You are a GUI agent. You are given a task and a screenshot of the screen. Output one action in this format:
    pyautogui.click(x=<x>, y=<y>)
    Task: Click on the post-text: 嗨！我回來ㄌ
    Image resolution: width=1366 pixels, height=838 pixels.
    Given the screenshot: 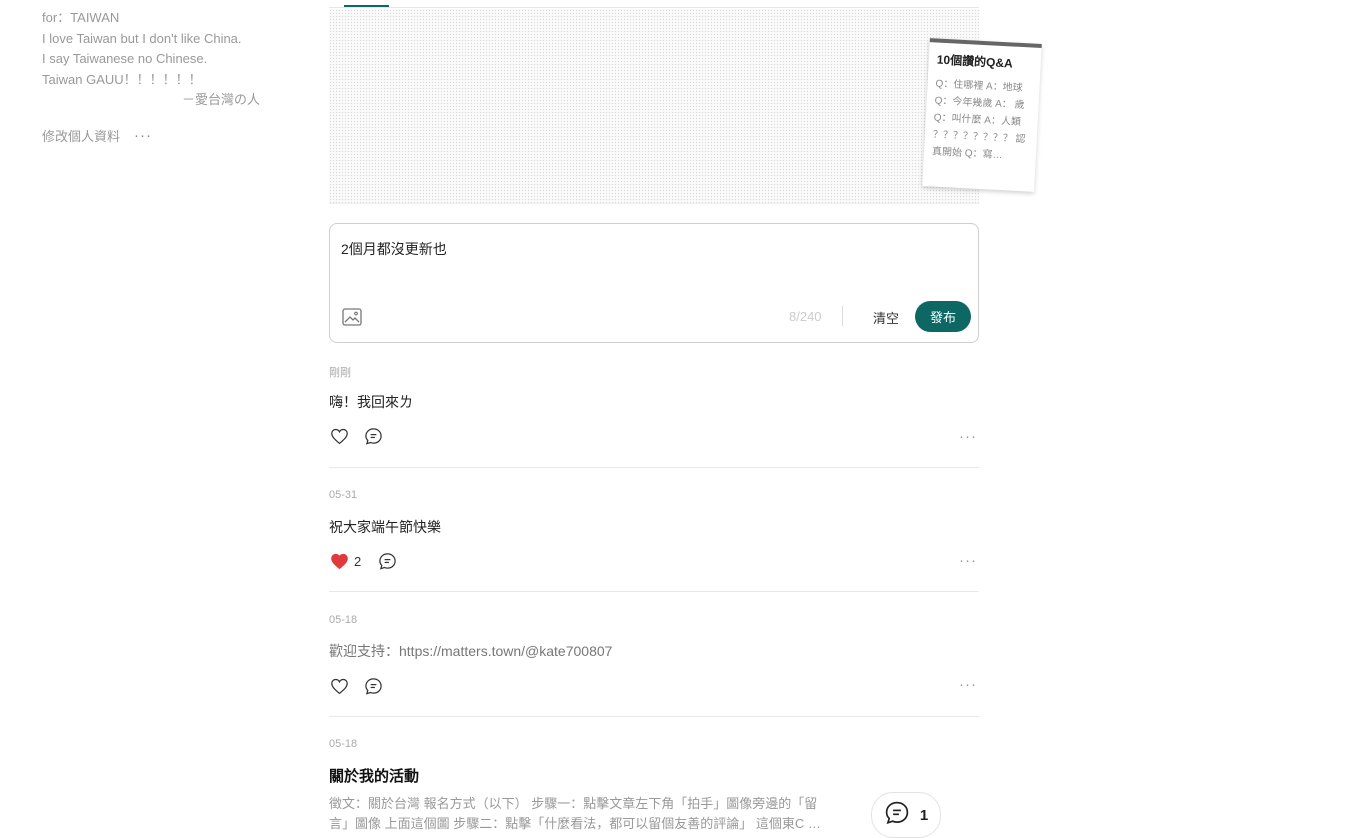 What is the action you would take?
    pyautogui.click(x=371, y=402)
    